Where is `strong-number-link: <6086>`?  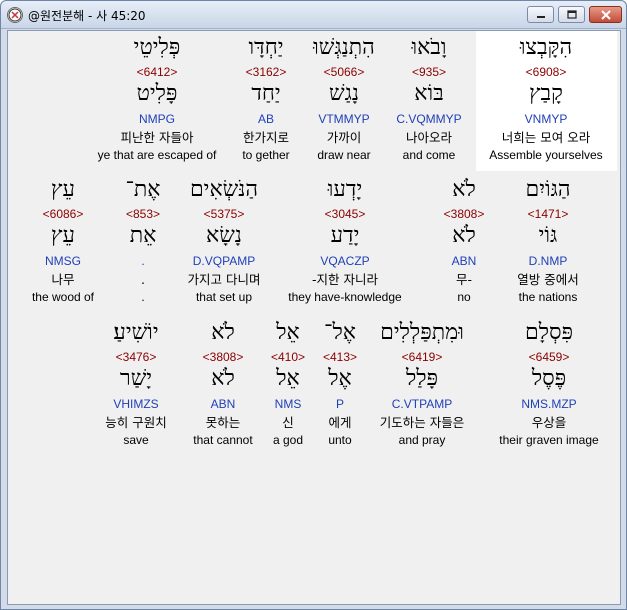 strong-number-link: <6086> is located at coordinates (63, 214).